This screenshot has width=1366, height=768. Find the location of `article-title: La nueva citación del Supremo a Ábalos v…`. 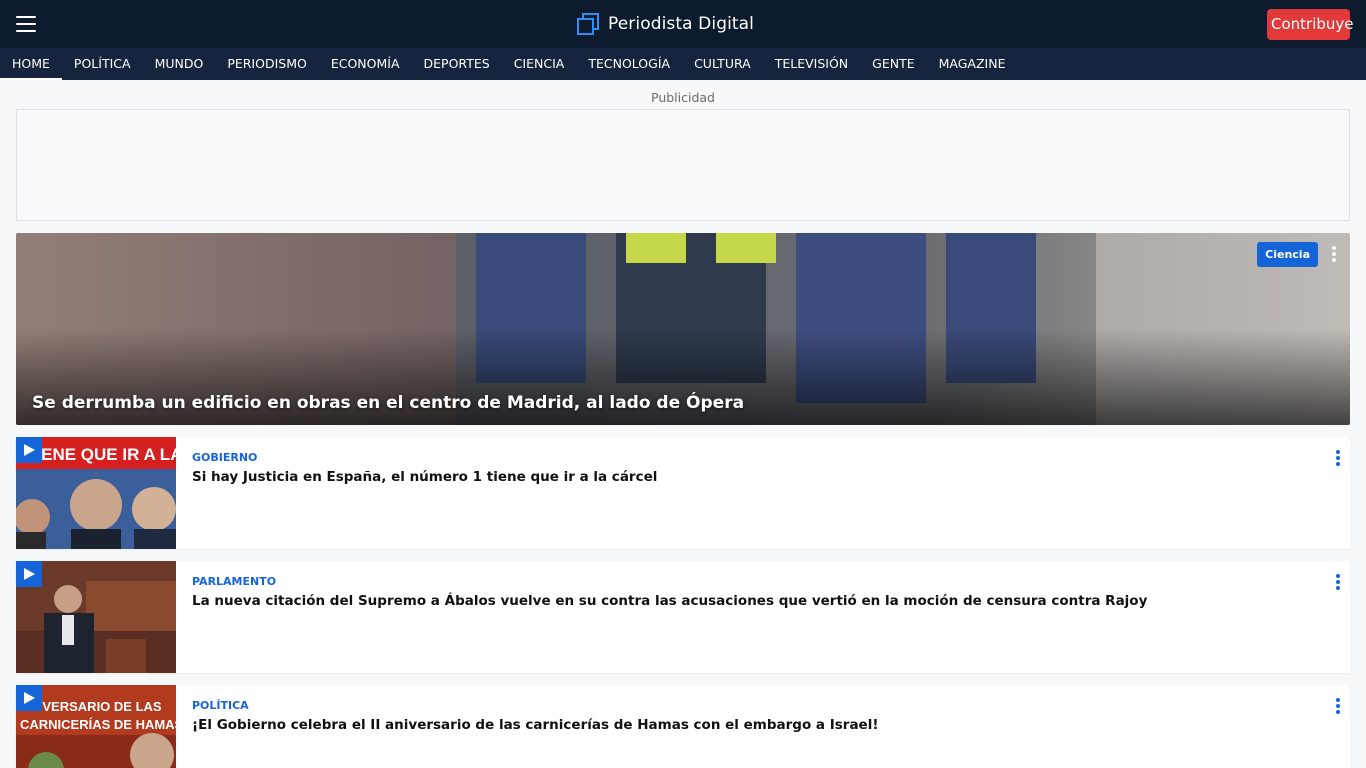

article-title: La nueva citación del Supremo a Ábalos v… is located at coordinates (669, 601).